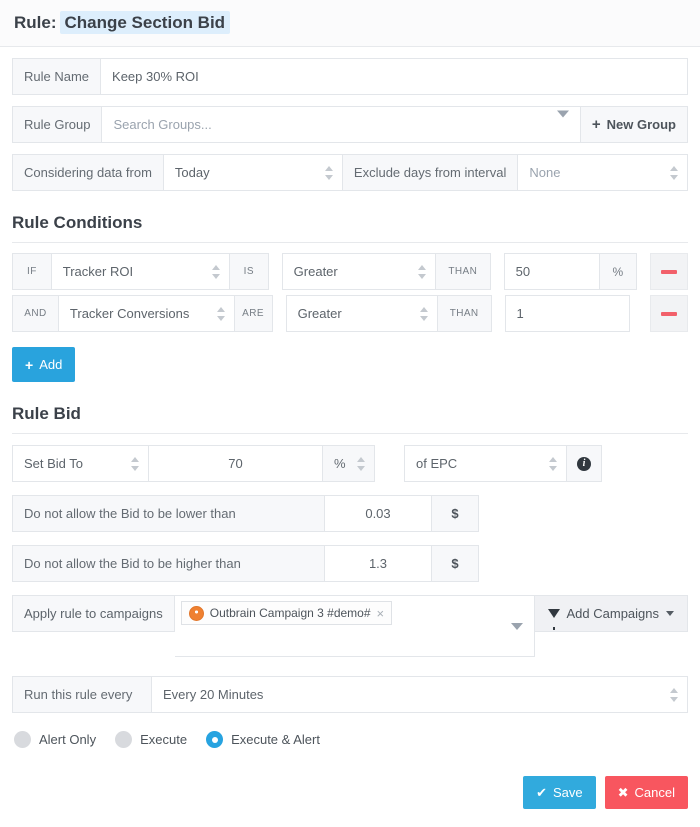  I want to click on bid-action-row: Set Bid To 70 % of EPC i, so click(350, 463).